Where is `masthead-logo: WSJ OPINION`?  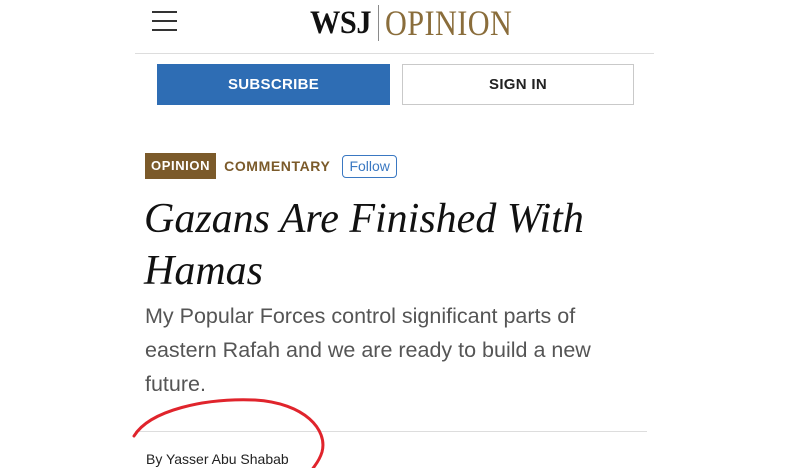 masthead-logo: WSJ OPINION is located at coordinates (423, 23).